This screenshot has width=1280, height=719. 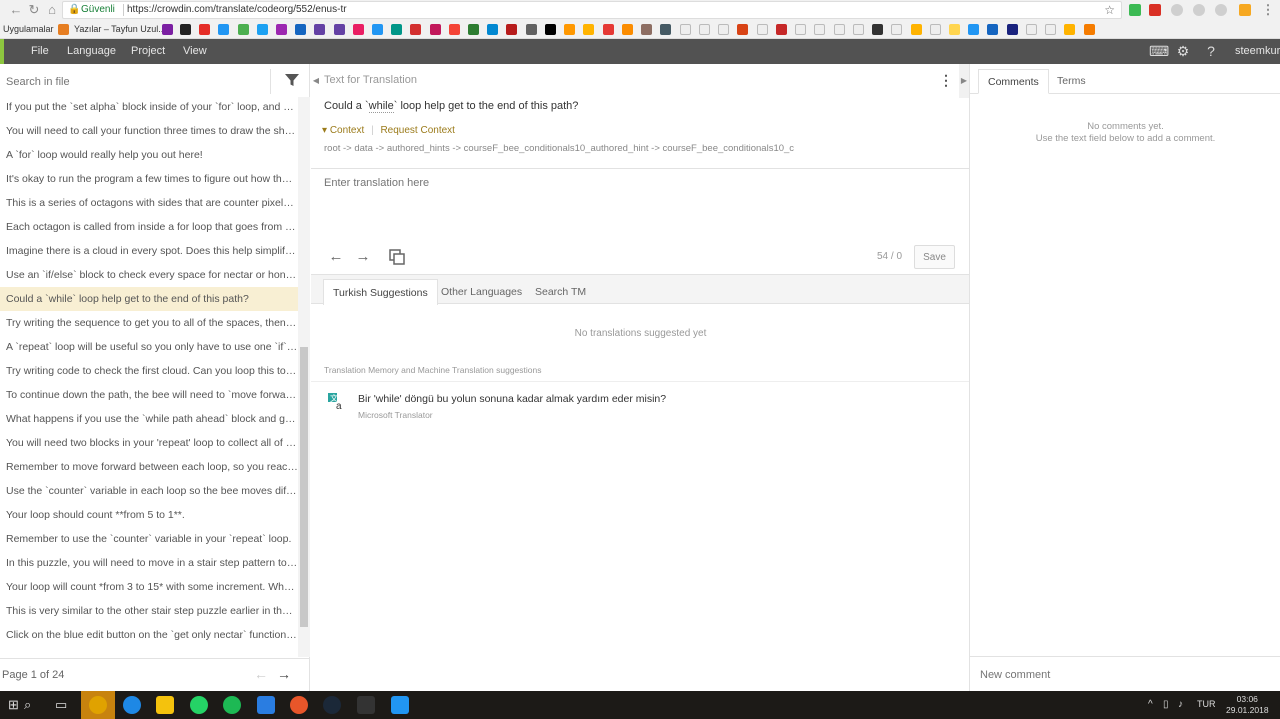 I want to click on gear-icon: ⚙, so click(x=1183, y=51).